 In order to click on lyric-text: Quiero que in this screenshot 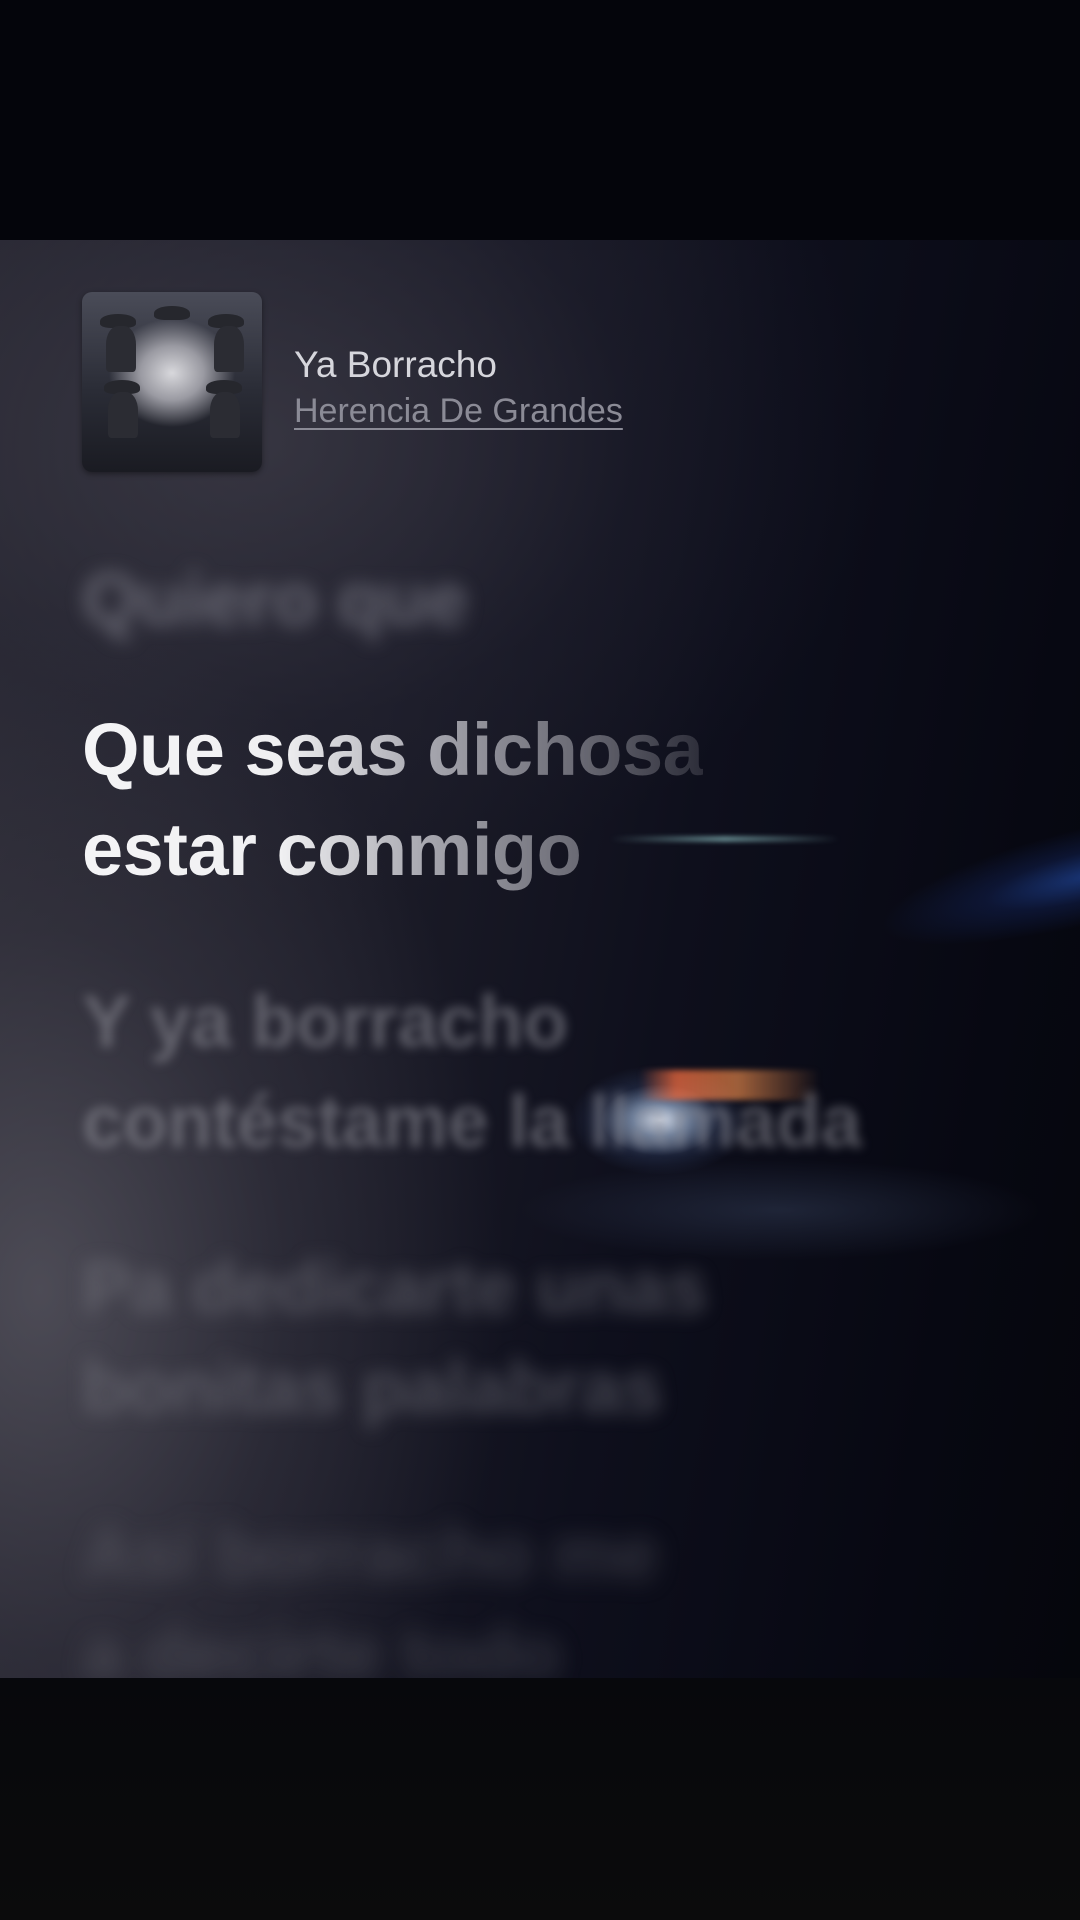, I will do `click(275, 599)`.